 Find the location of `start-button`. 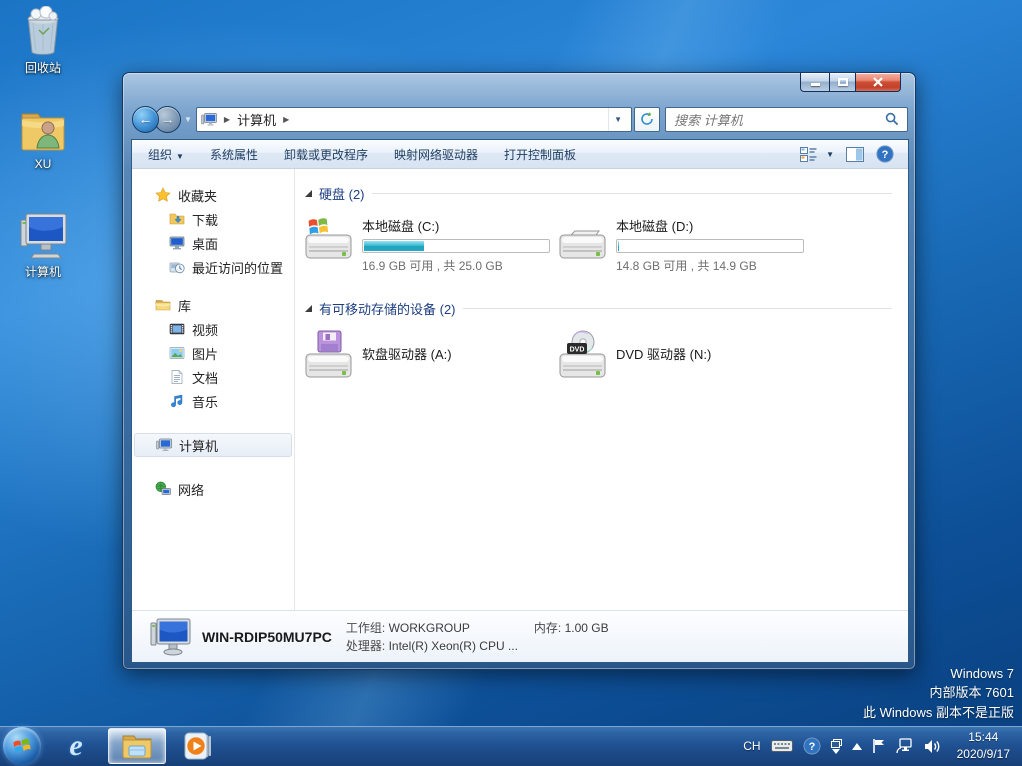

start-button is located at coordinates (22, 746).